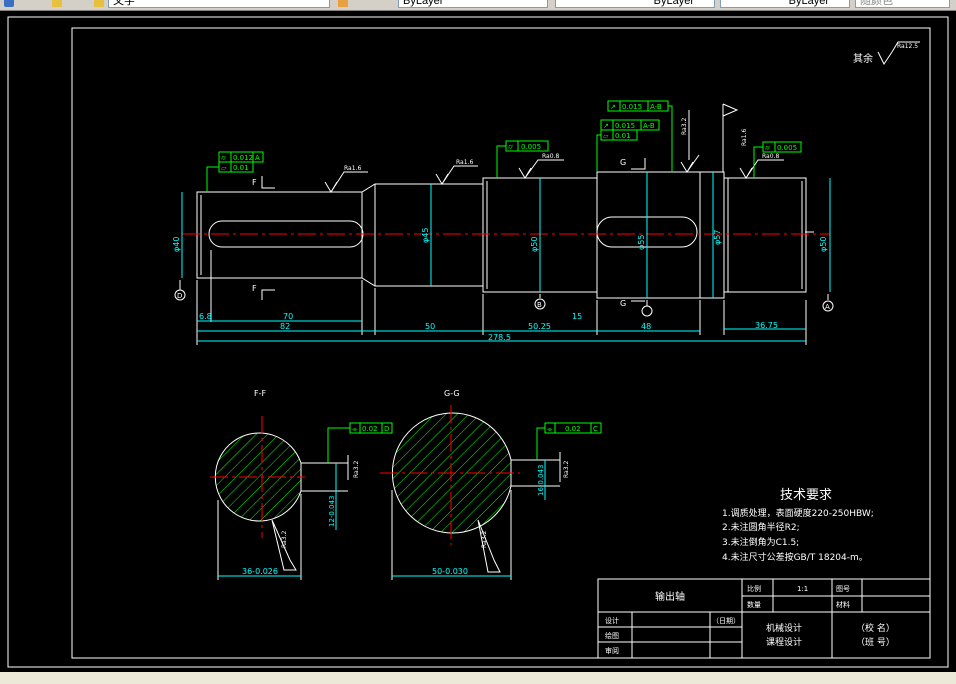 The height and width of the screenshot is (684, 956). I want to click on svg-text: 6.8, so click(205, 316).